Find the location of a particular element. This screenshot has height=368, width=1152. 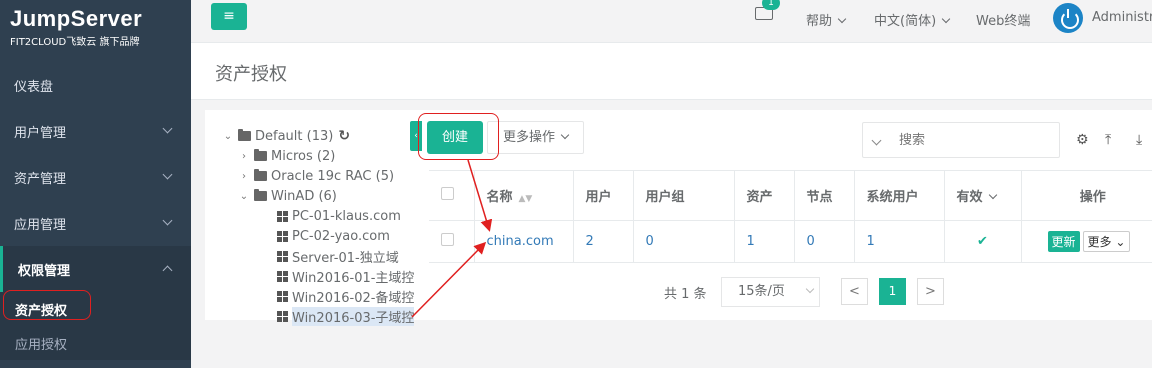

row-select-cell is located at coordinates (452, 241).